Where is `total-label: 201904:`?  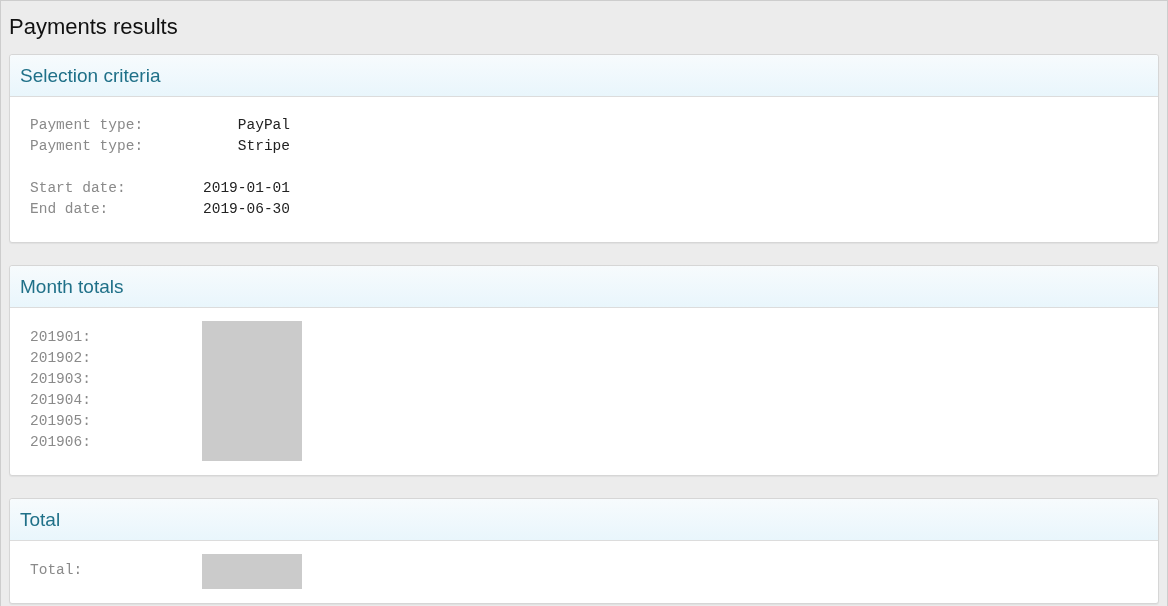
total-label: 201904: is located at coordinates (61, 400).